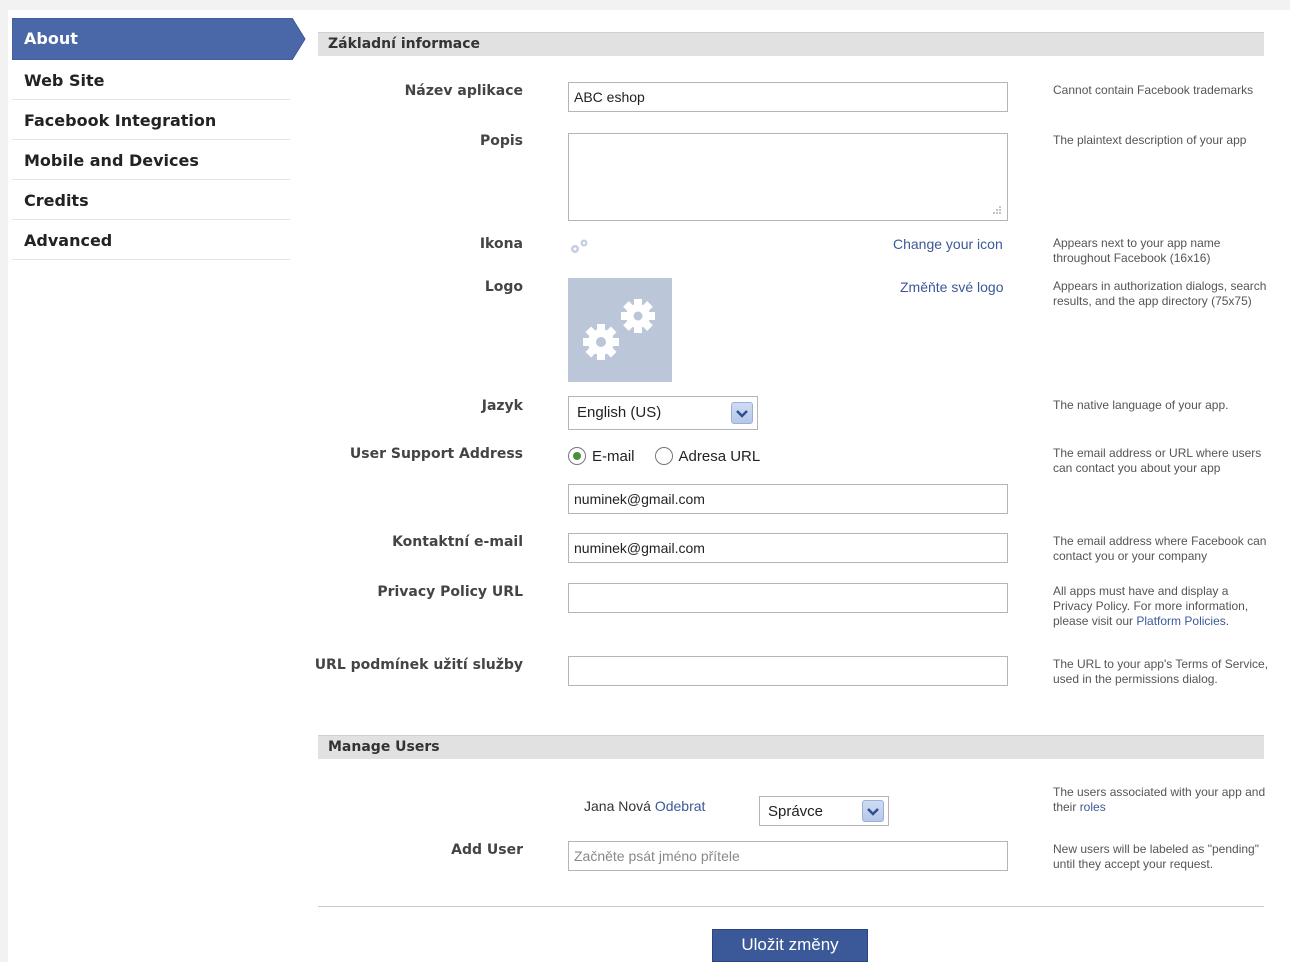  I want to click on remove-user-link: Odebrat, so click(680, 806).